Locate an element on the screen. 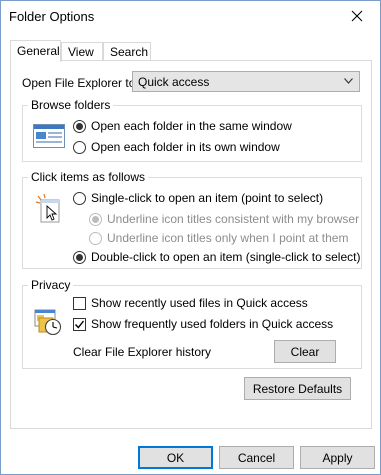 This screenshot has width=381, height=475. cancel-button: Cancel is located at coordinates (256, 457).